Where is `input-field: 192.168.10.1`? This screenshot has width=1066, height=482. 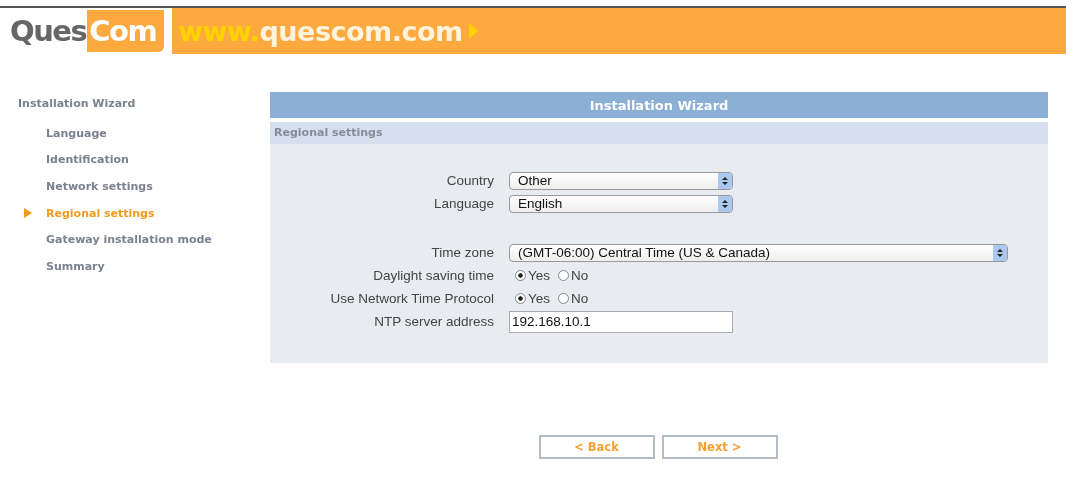
input-field: 192.168.10.1 is located at coordinates (621, 321).